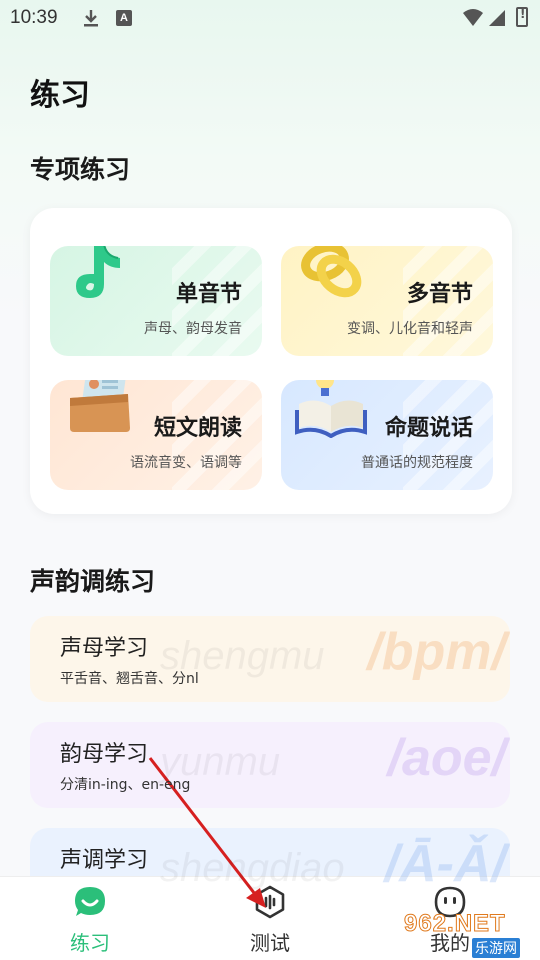 The width and height of the screenshot is (540, 960). I want to click on music-note-icon, so click(98, 272).